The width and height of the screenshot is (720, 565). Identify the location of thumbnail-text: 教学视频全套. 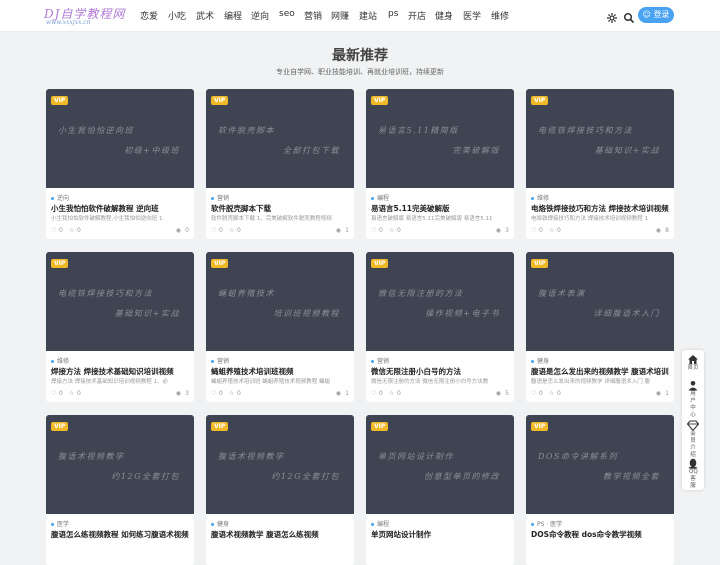
(631, 476).